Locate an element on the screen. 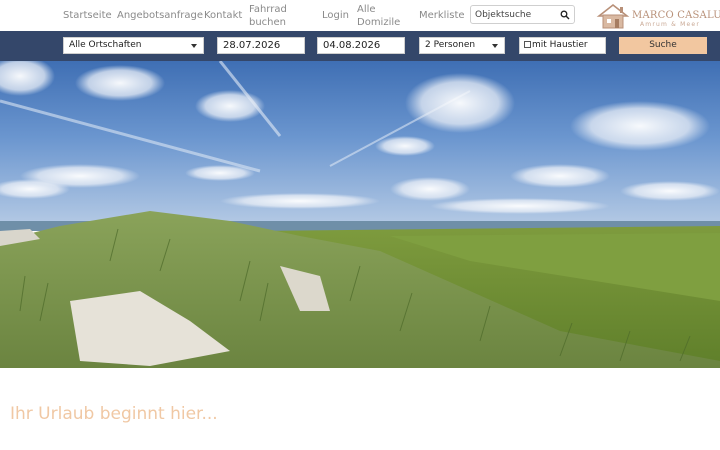  nav-item-login: Login is located at coordinates (335, 15).